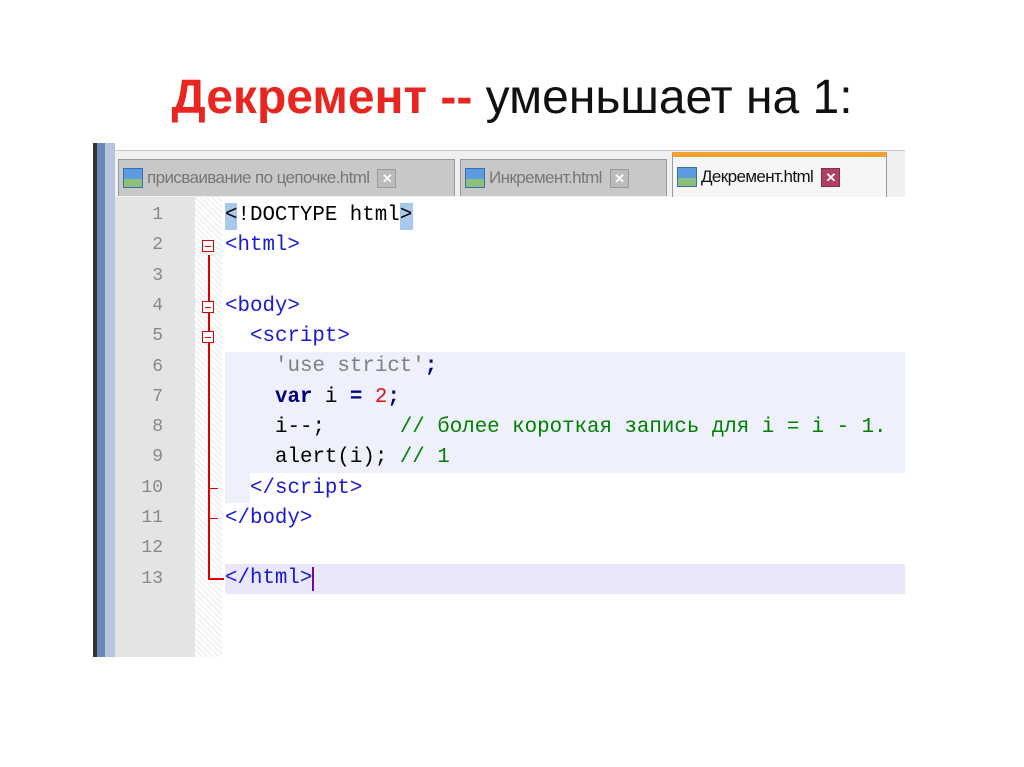 The image size is (1024, 767). What do you see at coordinates (300, 336) in the screenshot?
I see `code-line-5: <script>` at bounding box center [300, 336].